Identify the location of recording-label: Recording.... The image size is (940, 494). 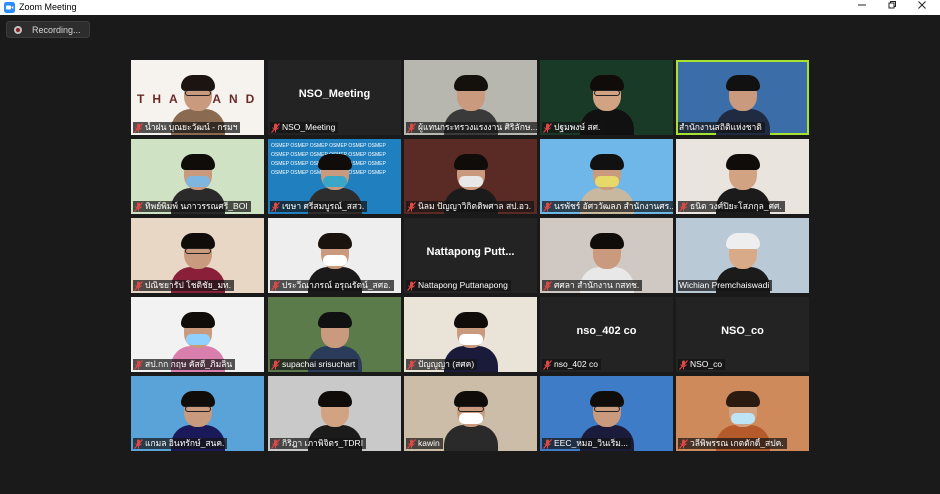
(56, 30).